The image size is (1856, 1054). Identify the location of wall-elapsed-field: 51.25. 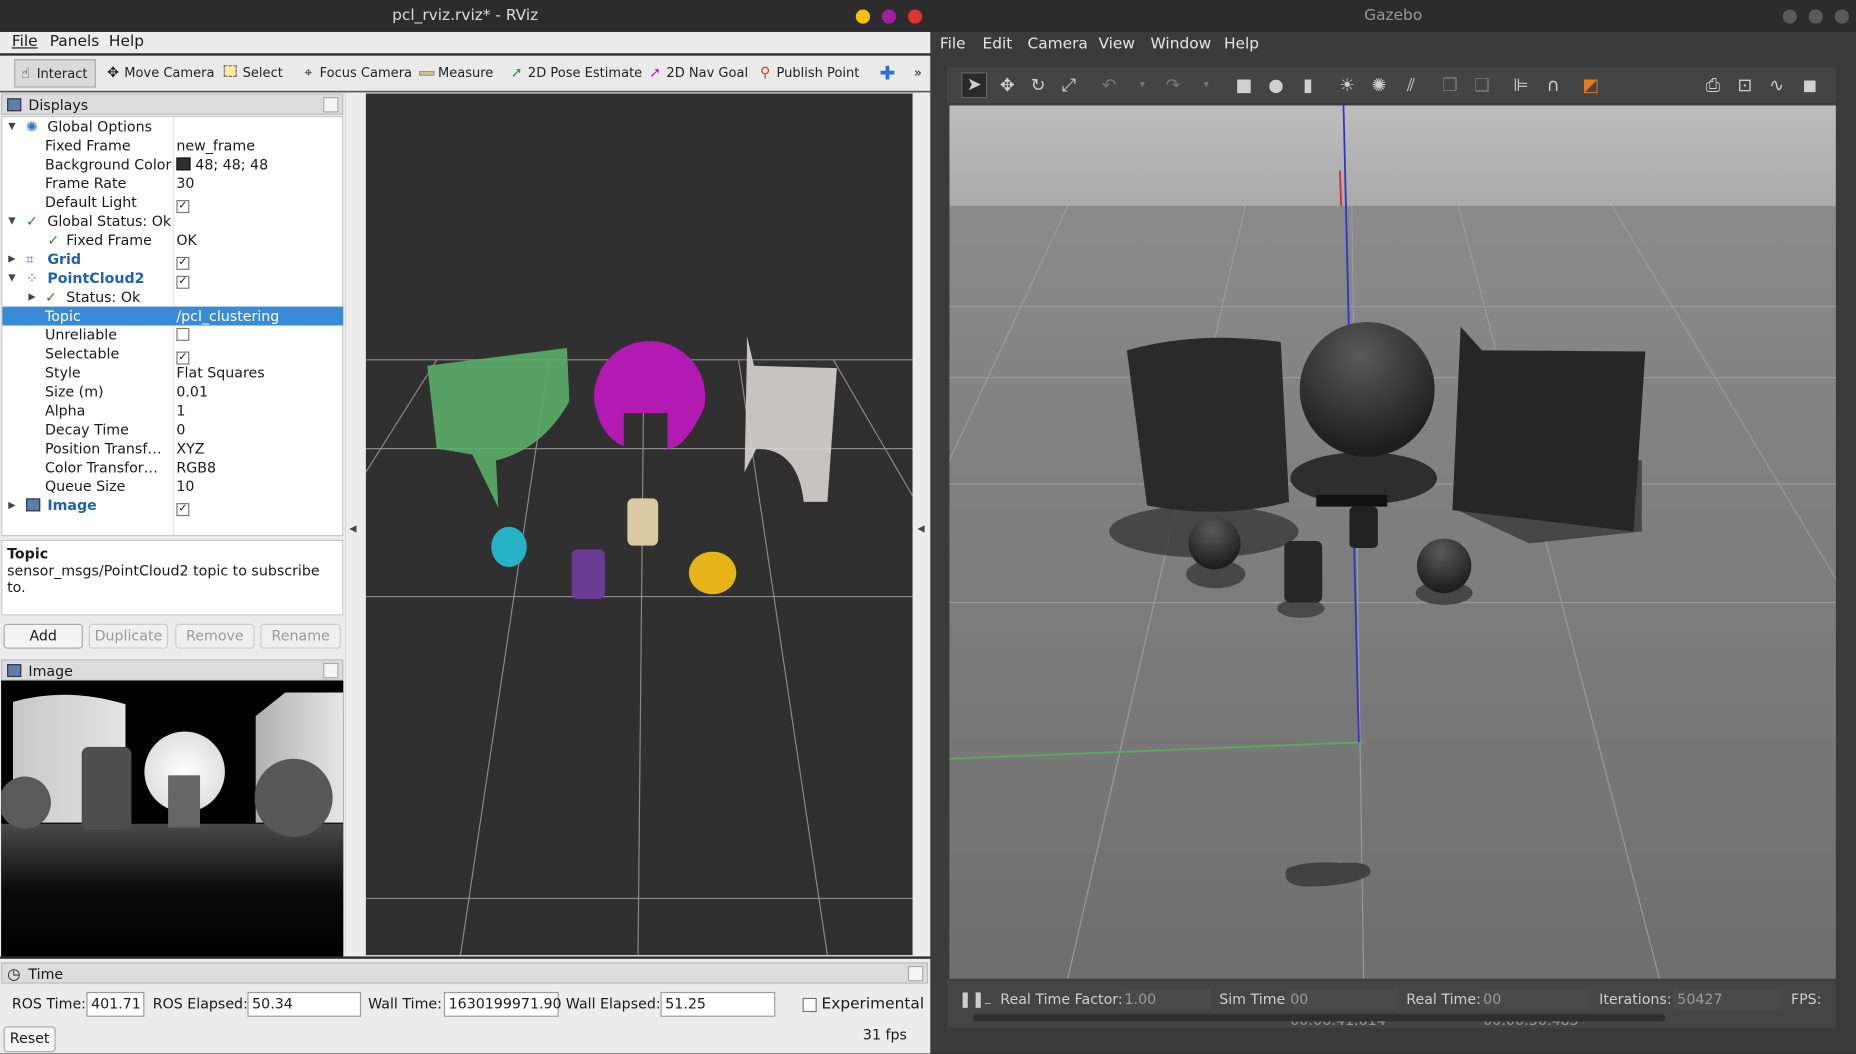
(718, 1004).